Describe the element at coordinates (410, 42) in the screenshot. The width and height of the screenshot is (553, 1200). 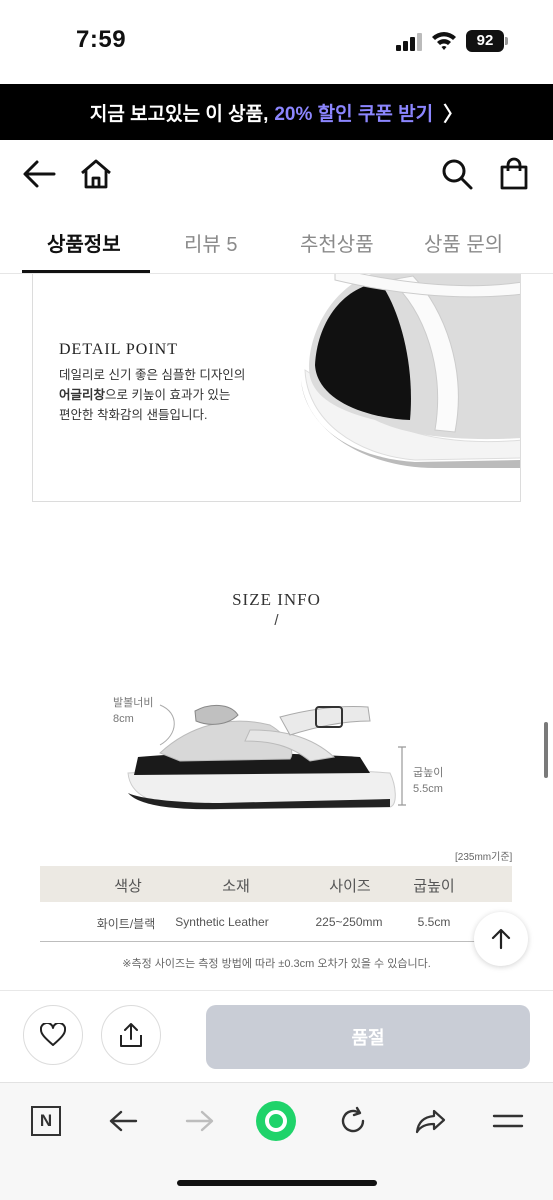
I see `cellular-signal-icon` at that location.